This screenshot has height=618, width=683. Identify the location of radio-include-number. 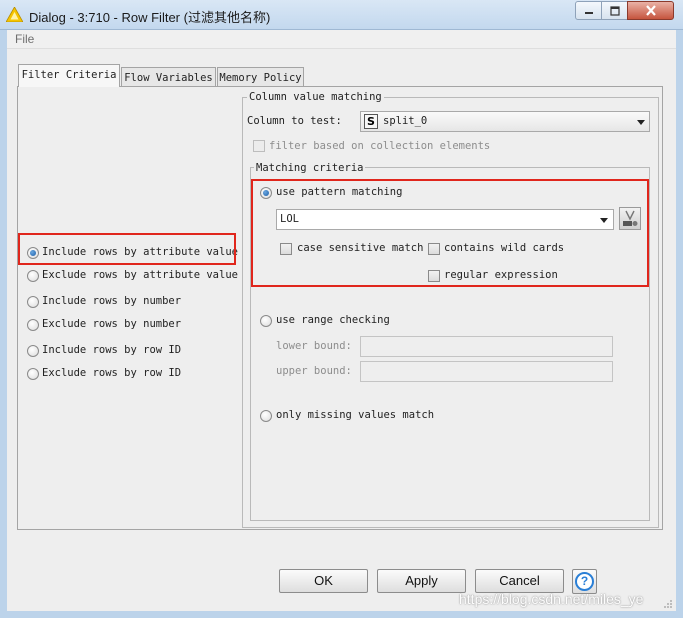
(33, 302).